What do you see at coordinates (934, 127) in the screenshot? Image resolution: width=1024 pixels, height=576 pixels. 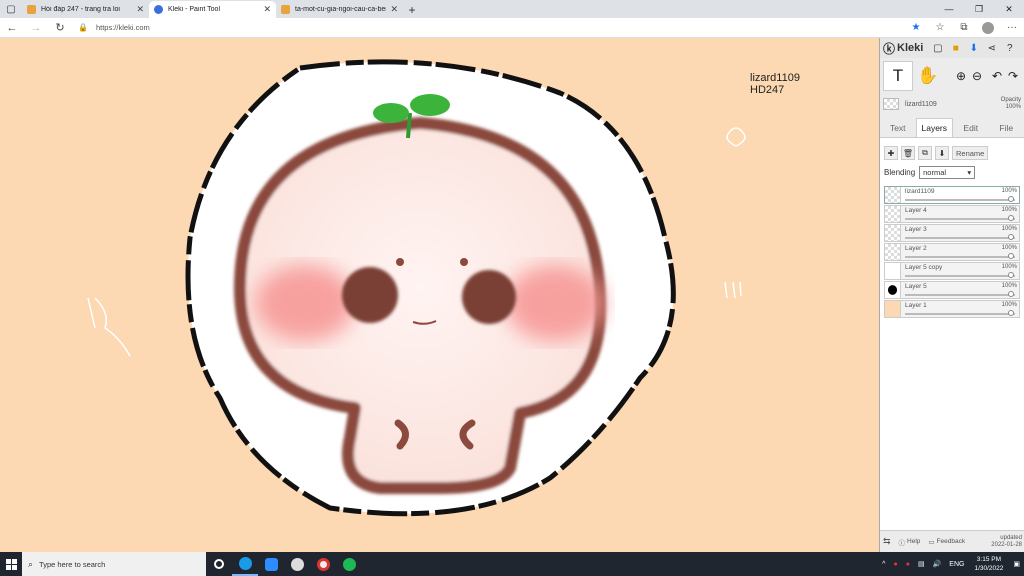 I see `tab-layers: Layers` at bounding box center [934, 127].